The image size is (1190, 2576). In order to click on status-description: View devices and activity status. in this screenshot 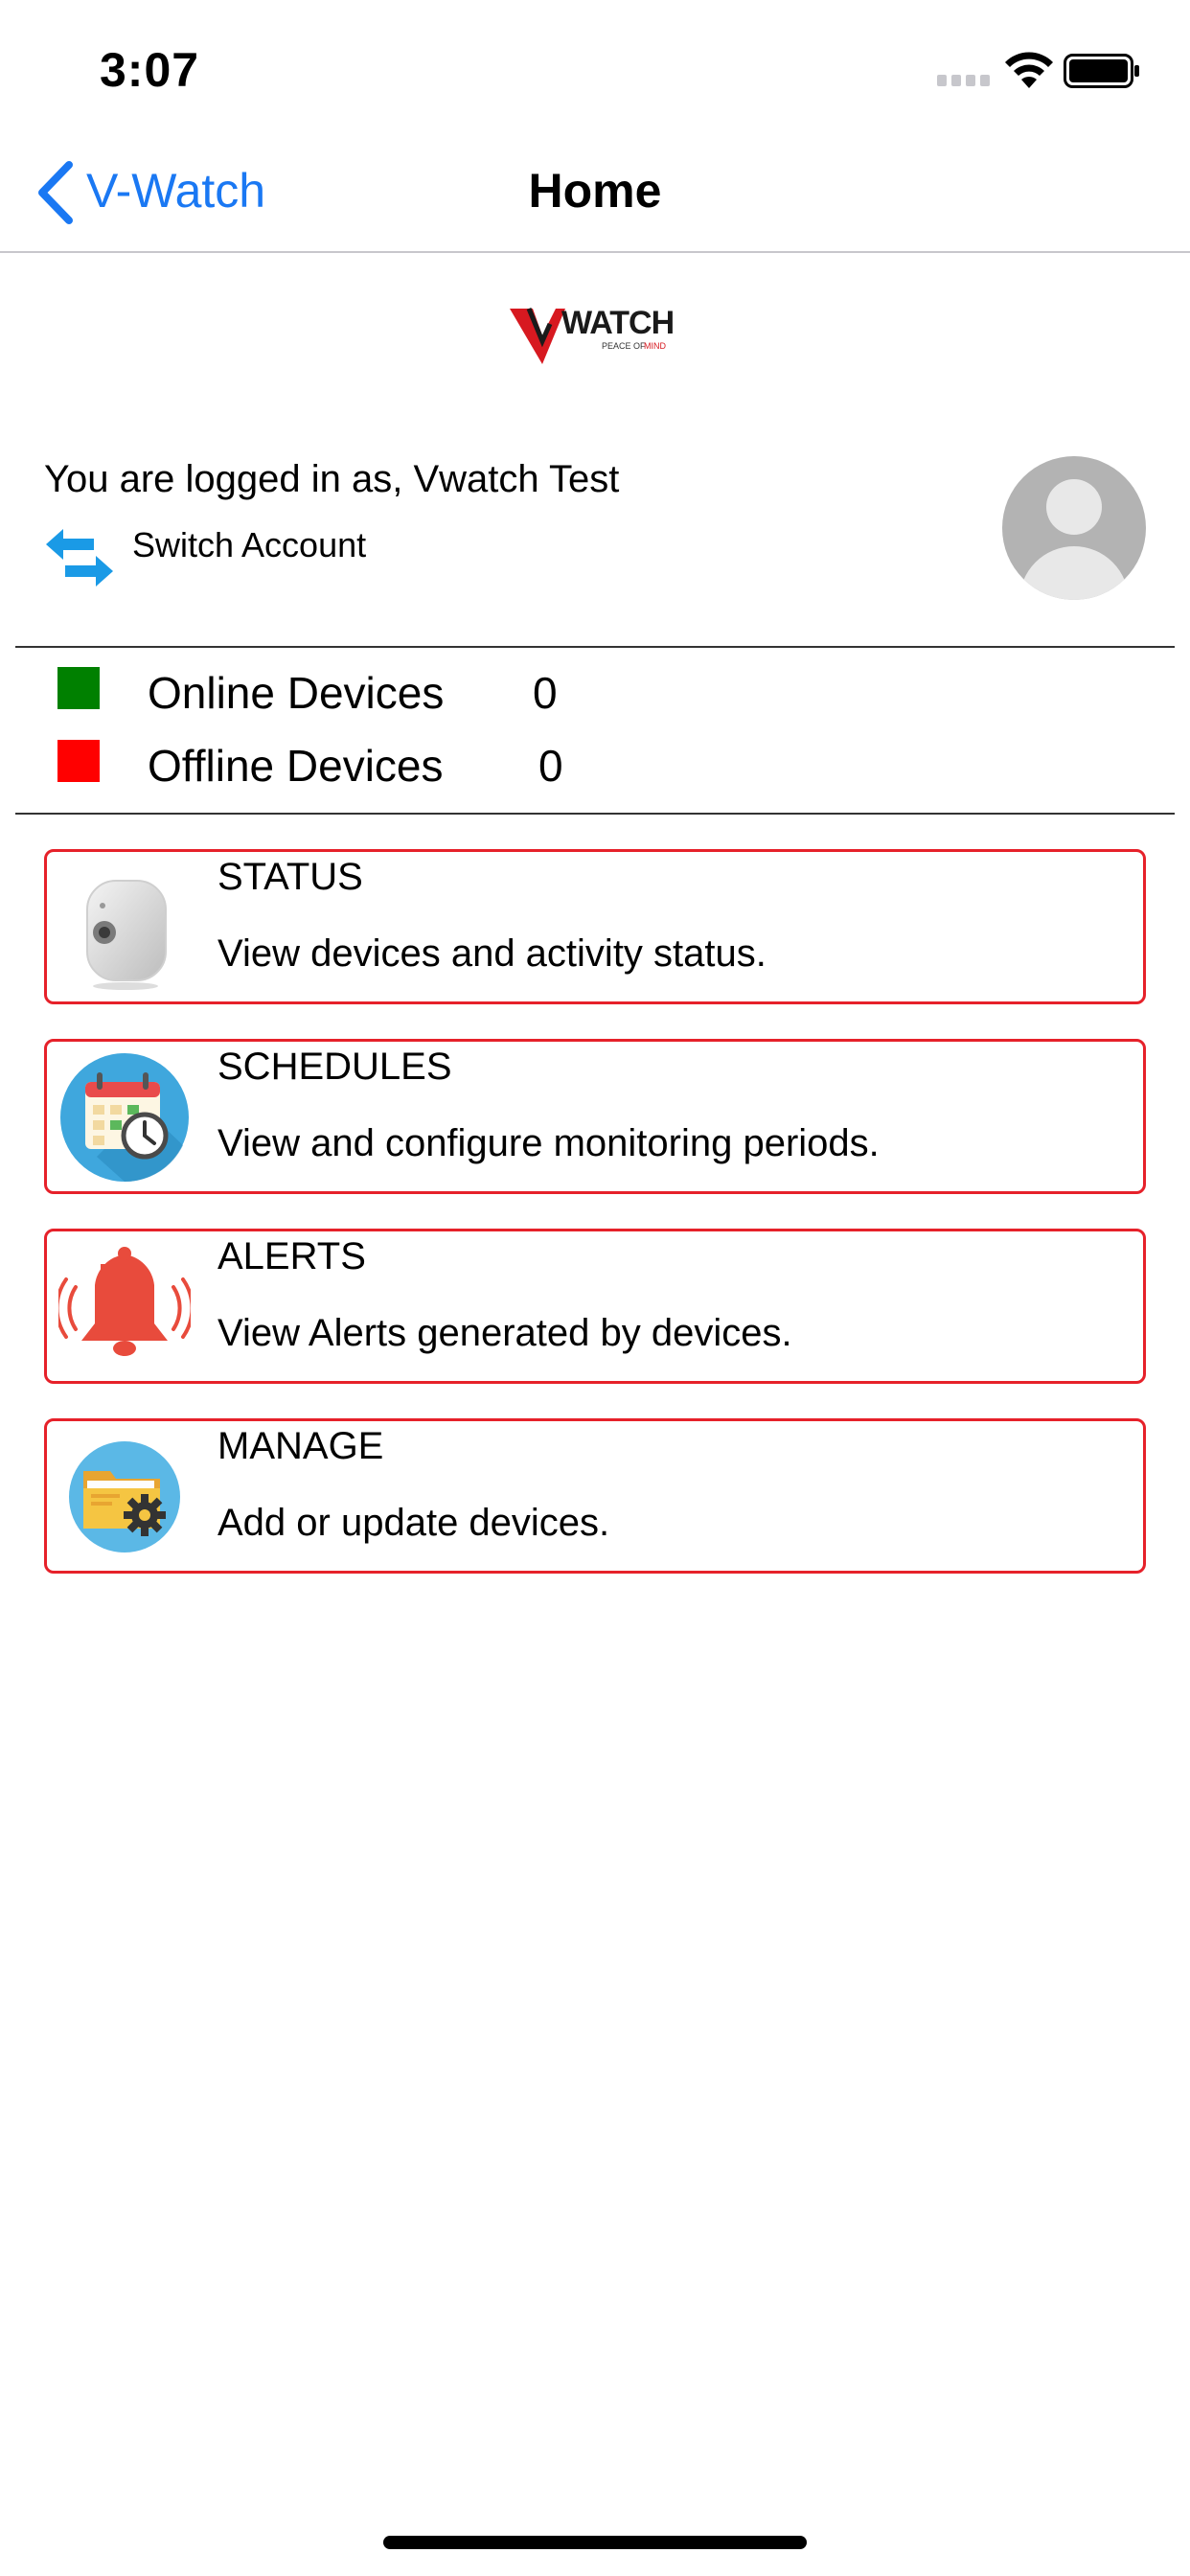, I will do `click(492, 953)`.